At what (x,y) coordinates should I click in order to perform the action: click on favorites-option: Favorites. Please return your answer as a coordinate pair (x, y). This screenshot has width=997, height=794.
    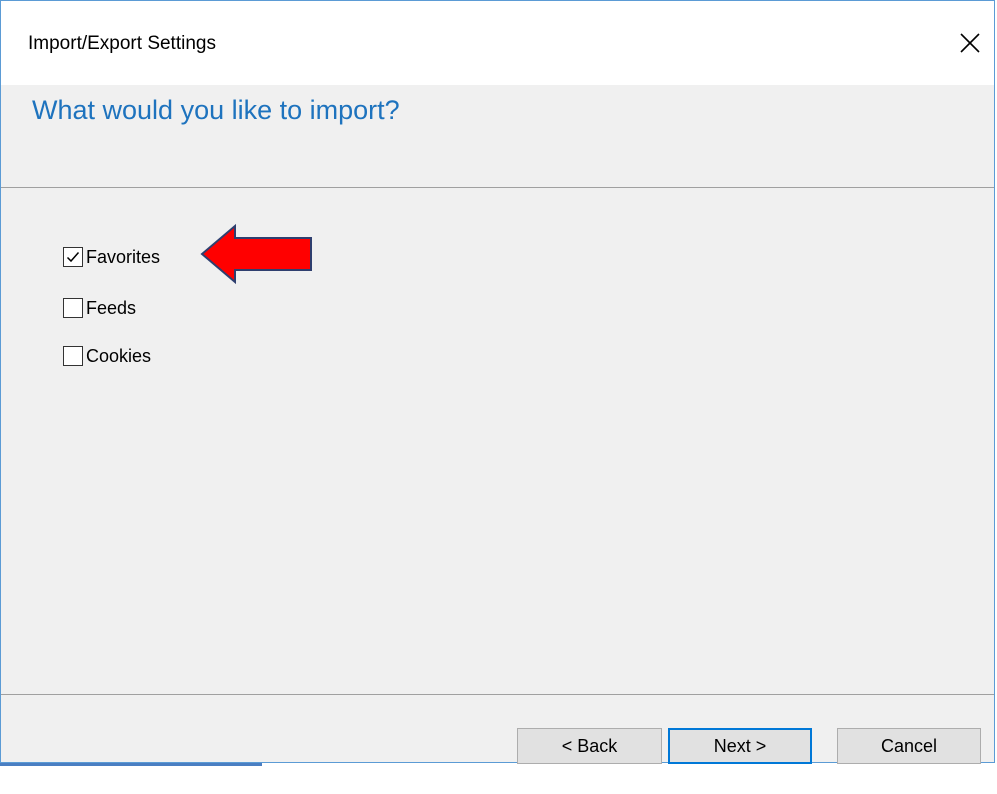
    Looking at the image, I should click on (111, 257).